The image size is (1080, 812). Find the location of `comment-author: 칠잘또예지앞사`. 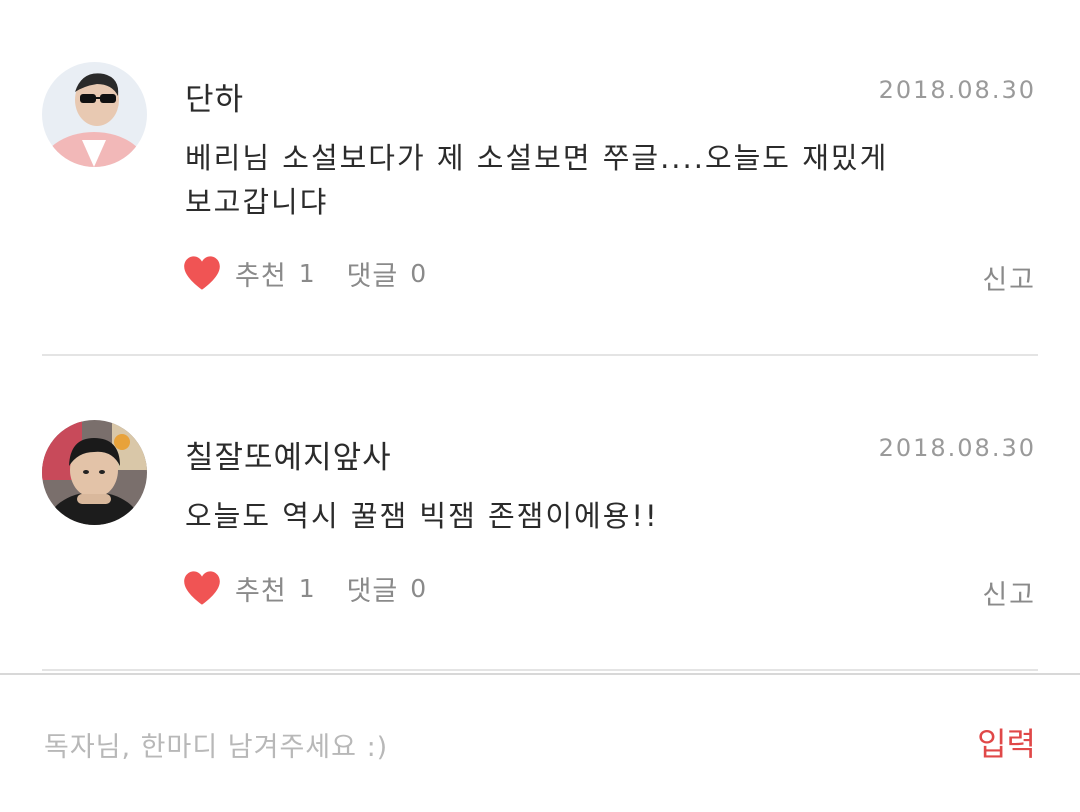

comment-author: 칠잘또예지앞사 is located at coordinates (288, 454).